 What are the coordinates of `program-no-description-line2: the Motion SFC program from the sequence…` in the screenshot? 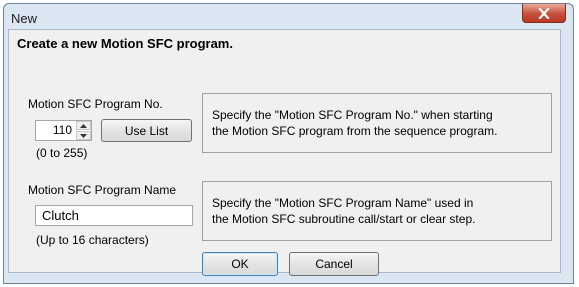 It's located at (355, 131).